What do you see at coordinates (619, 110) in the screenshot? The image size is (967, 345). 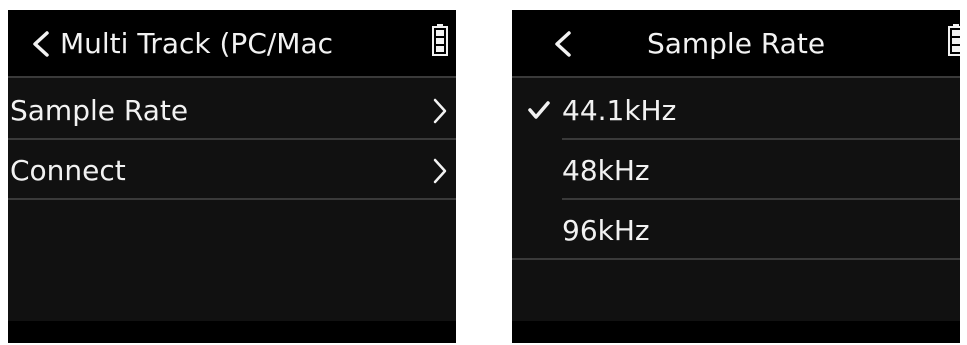 I see `option-label: 44.1kHz` at bounding box center [619, 110].